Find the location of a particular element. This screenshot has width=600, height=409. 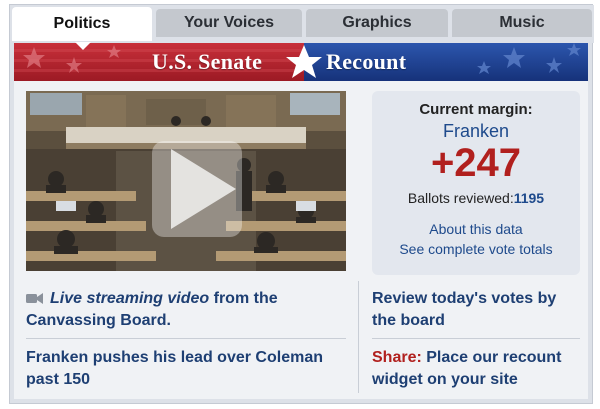

caption-italic: Live streaming video is located at coordinates (130, 298).